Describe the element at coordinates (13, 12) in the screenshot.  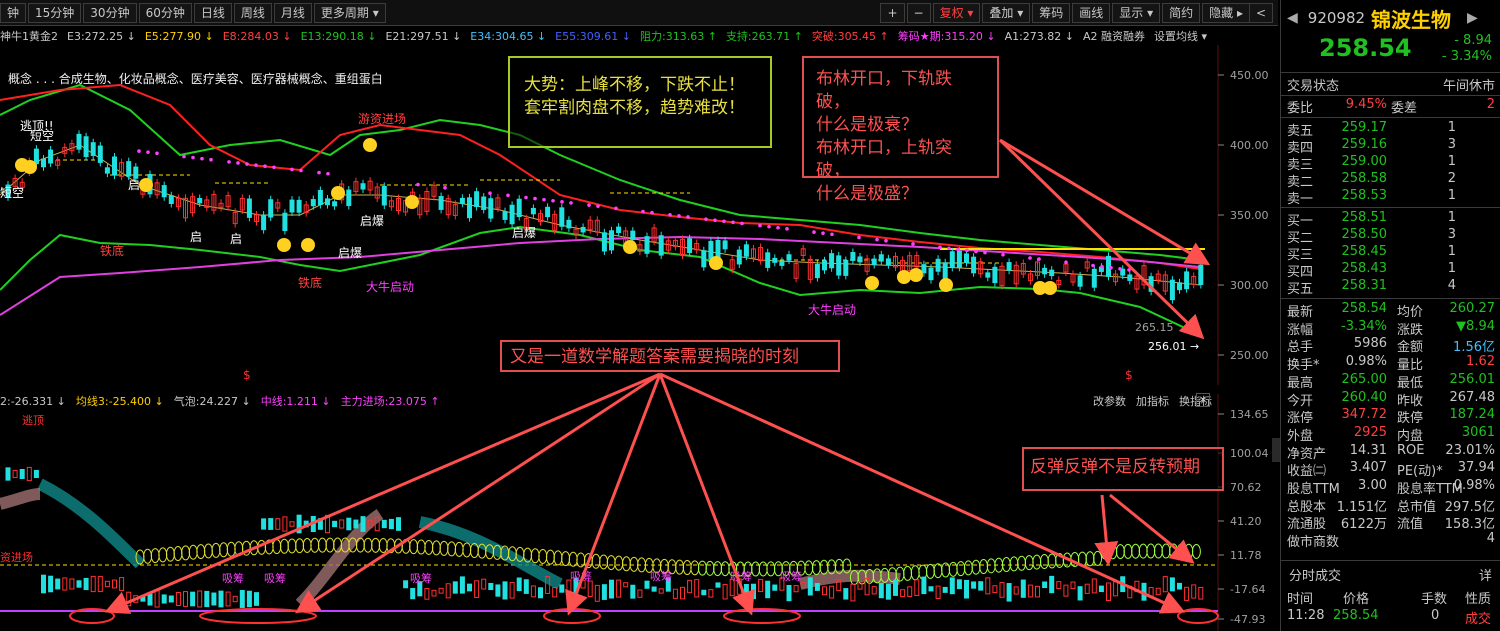
I see `period-tab: 钟` at that location.